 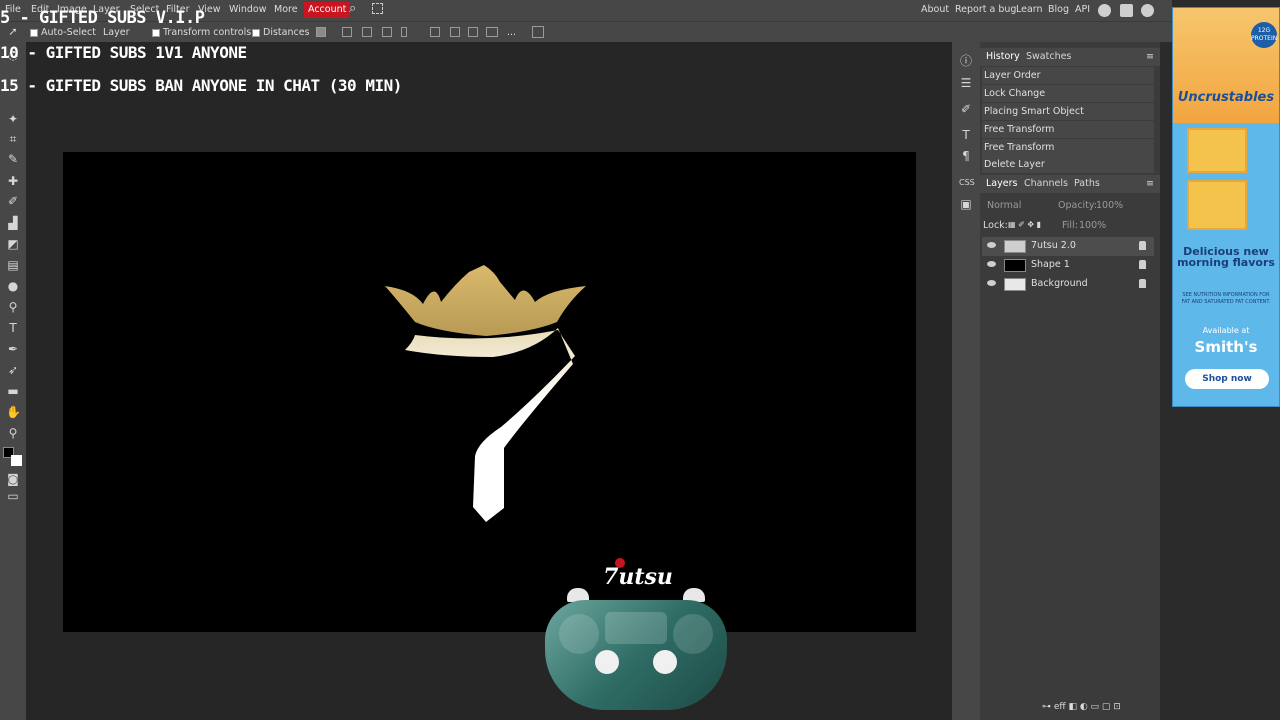 What do you see at coordinates (13, 159) in the screenshot?
I see `eyedropper-icon: ✎` at bounding box center [13, 159].